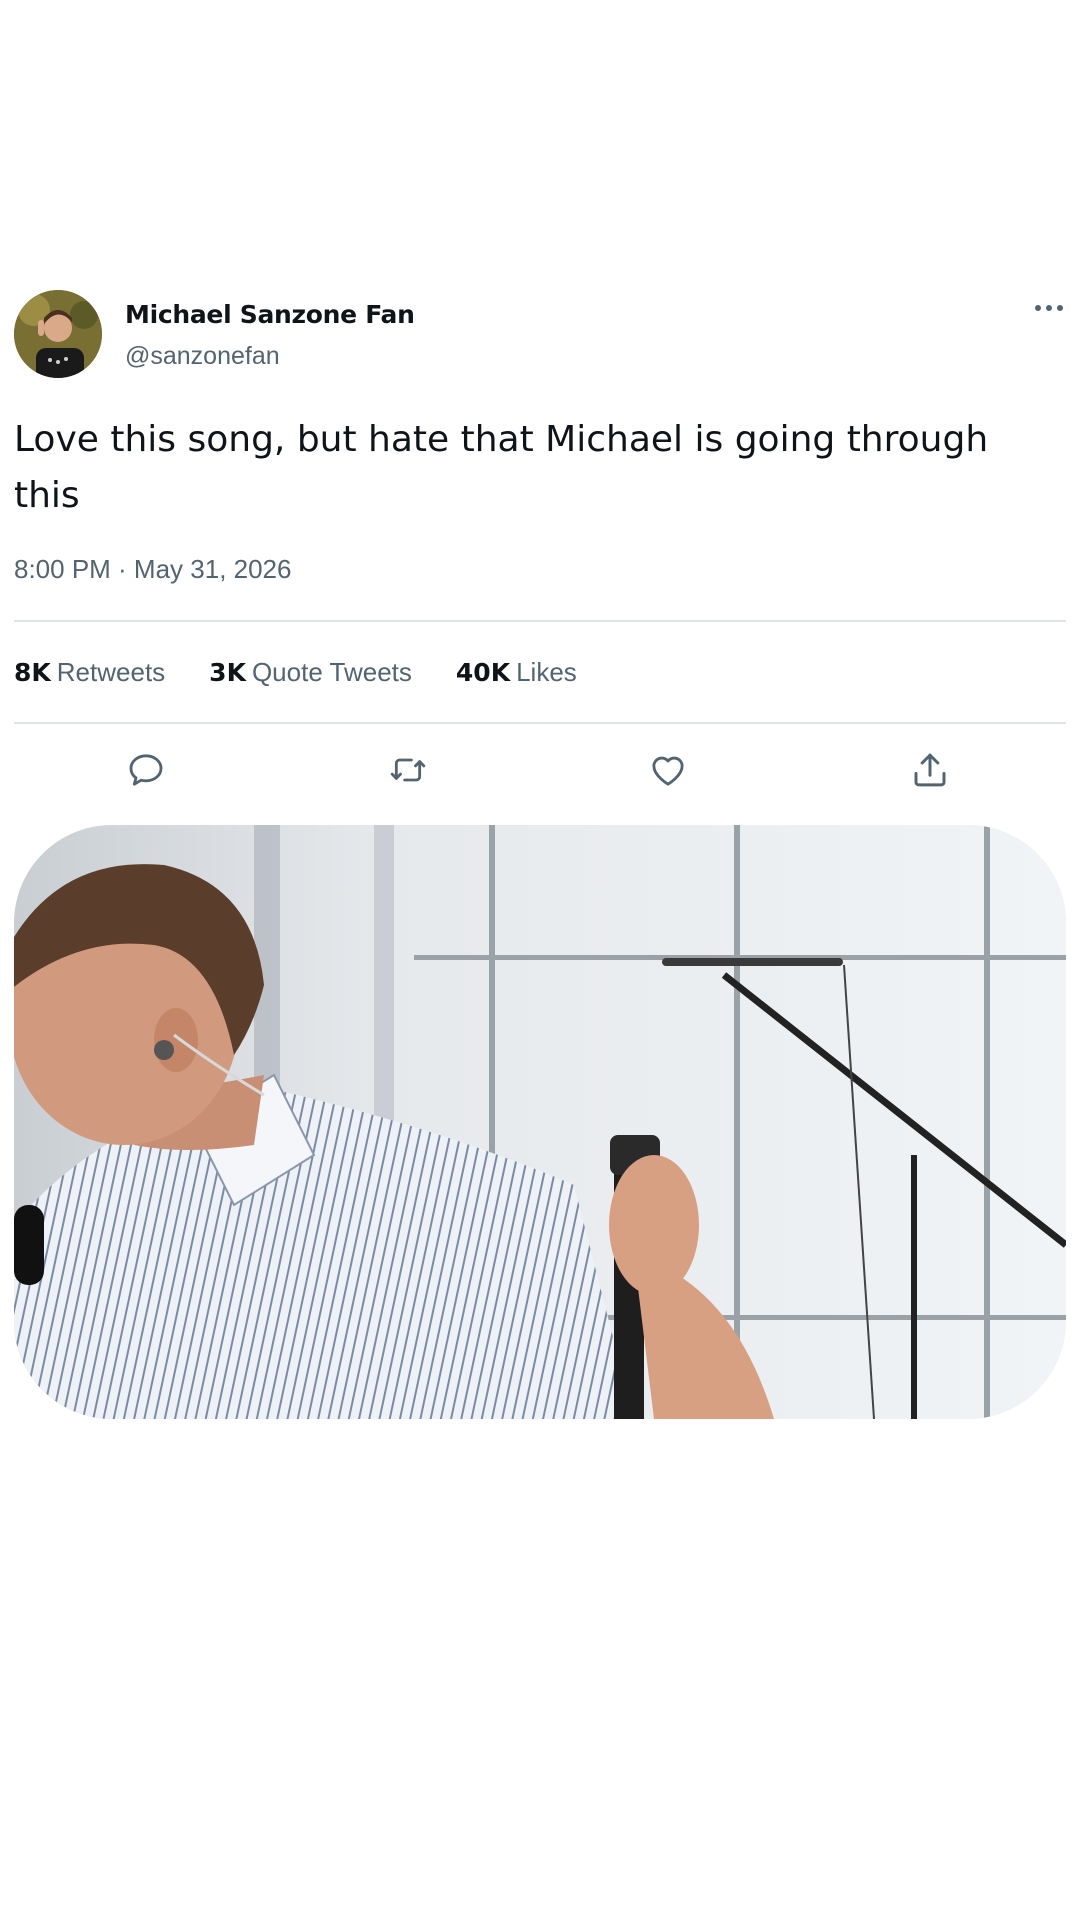 The image size is (1080, 1920). I want to click on likes-label: Likes, so click(546, 671).